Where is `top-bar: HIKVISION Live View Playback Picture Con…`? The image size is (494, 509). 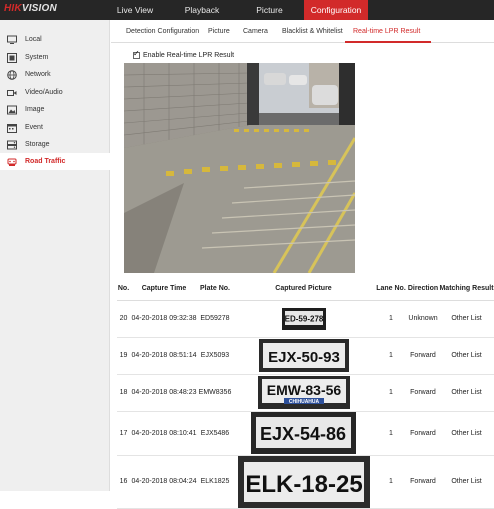
top-bar: HIKVISION Live View Playback Picture Con… is located at coordinates (247, 10).